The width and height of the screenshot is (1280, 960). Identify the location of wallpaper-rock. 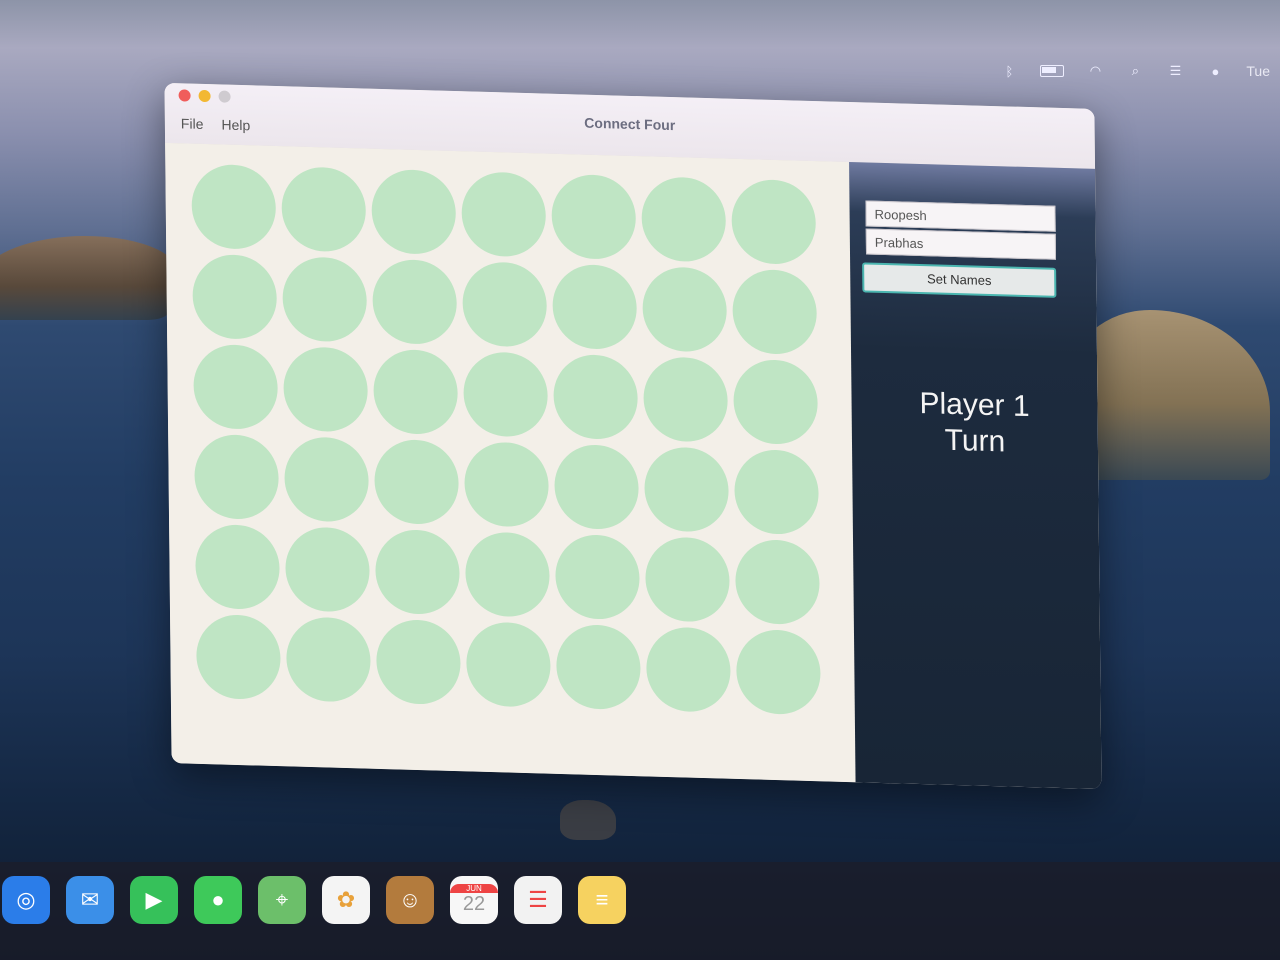
(588, 820).